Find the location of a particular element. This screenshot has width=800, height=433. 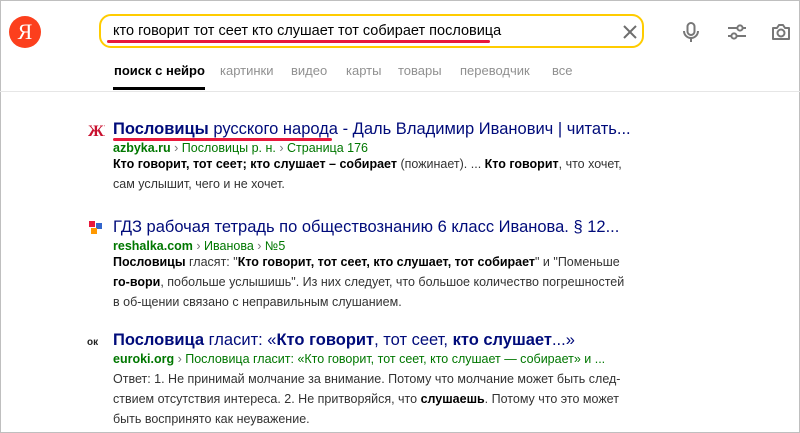

sliders-icon is located at coordinates (737, 32).